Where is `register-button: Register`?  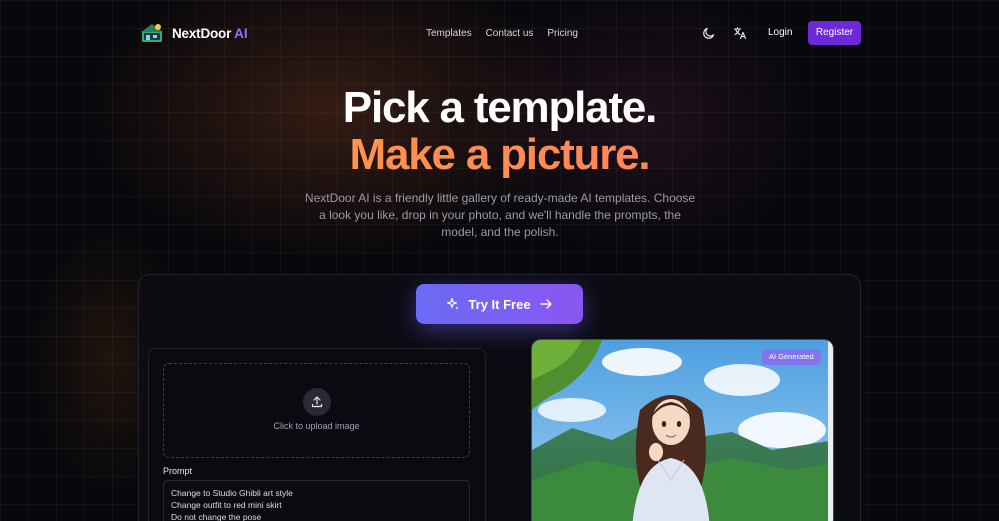
register-button: Register is located at coordinates (834, 33).